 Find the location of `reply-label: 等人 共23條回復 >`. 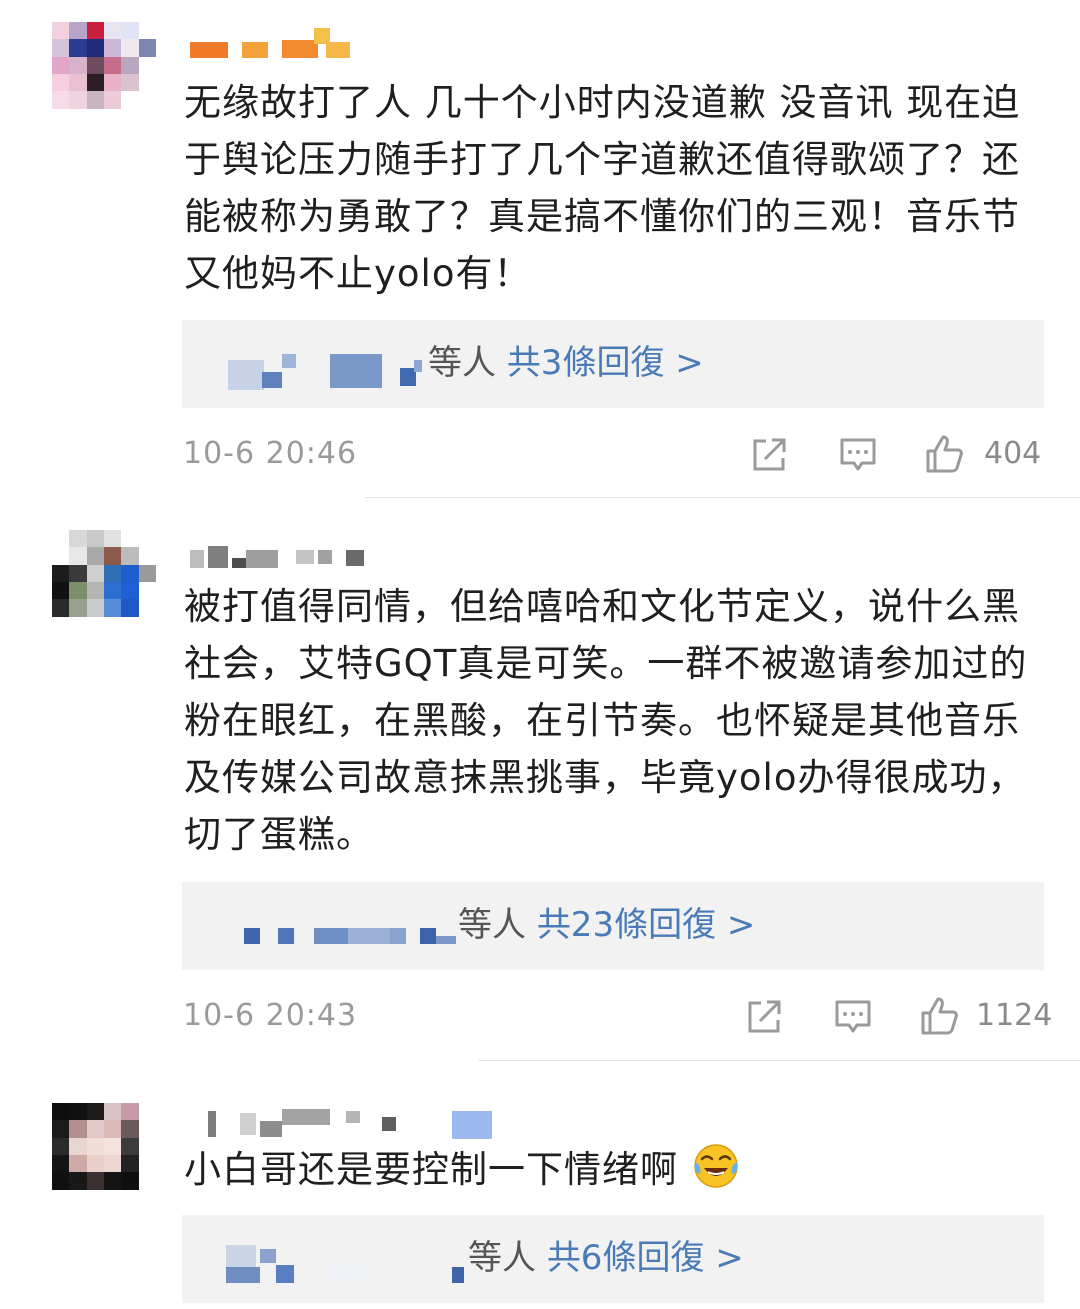

reply-label: 等人 共23條回復 > is located at coordinates (606, 925).